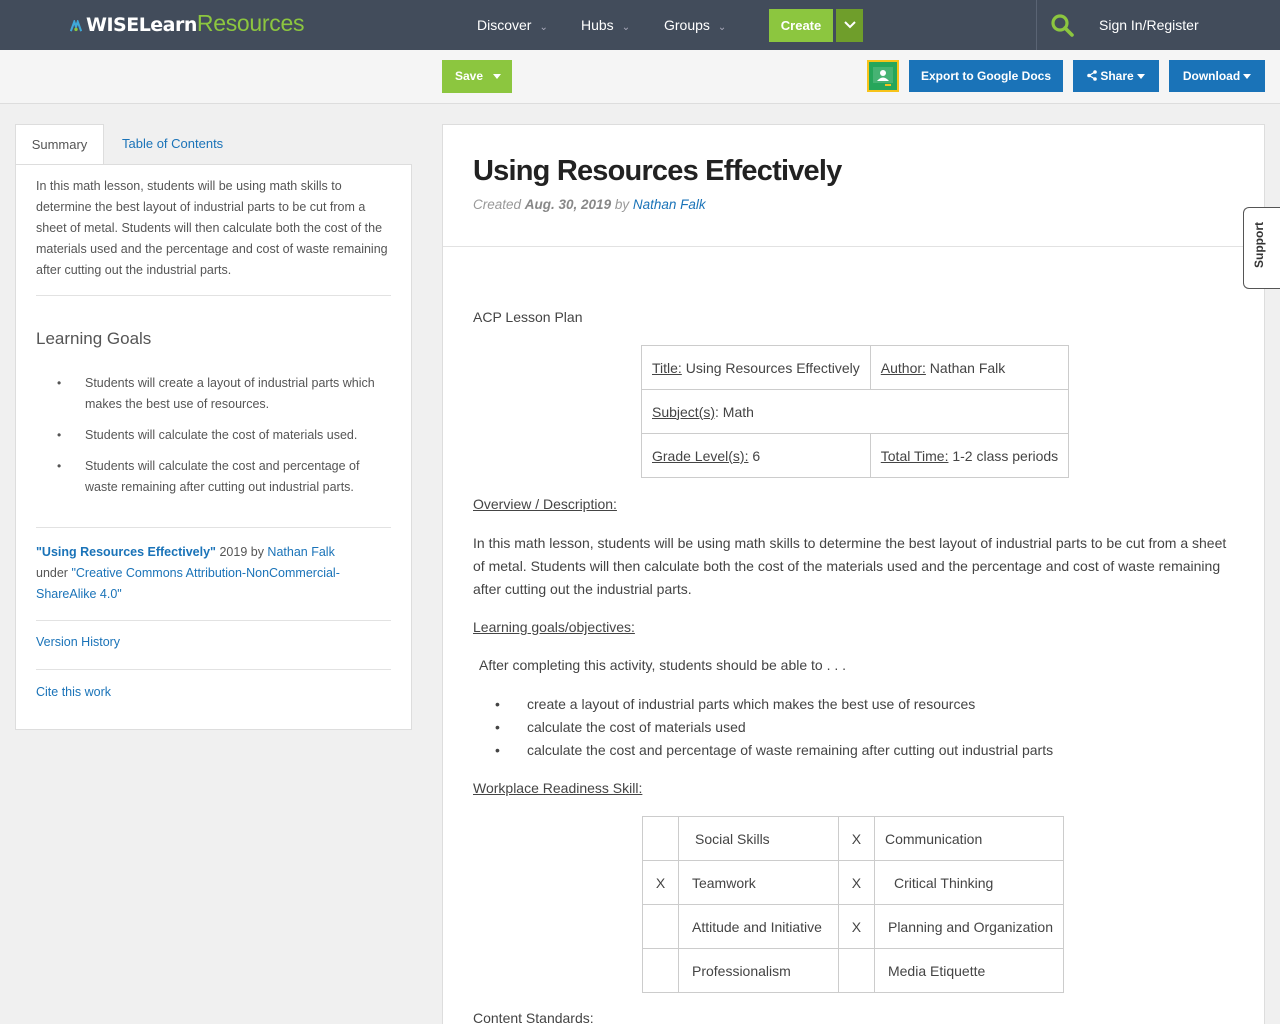 Image resolution: width=1280 pixels, height=1024 pixels. What do you see at coordinates (78, 642) in the screenshot?
I see `version-history-link: Version History` at bounding box center [78, 642].